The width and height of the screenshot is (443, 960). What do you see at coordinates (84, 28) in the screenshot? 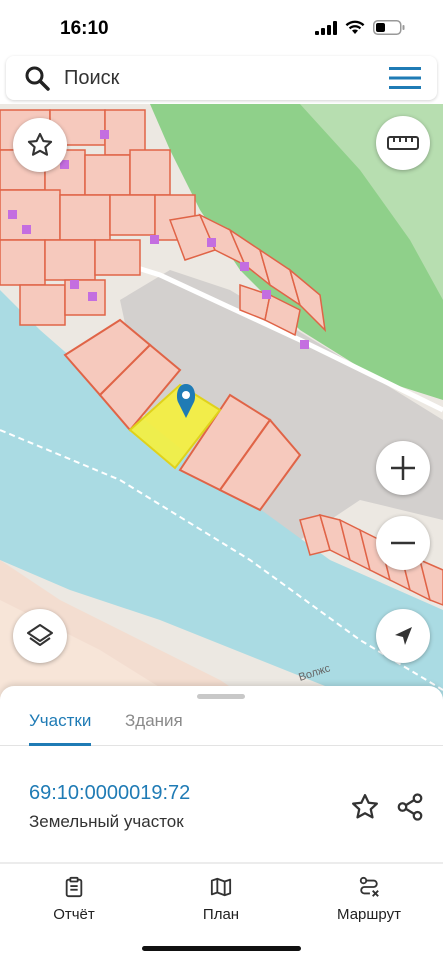
I see `status-time: 16:10` at bounding box center [84, 28].